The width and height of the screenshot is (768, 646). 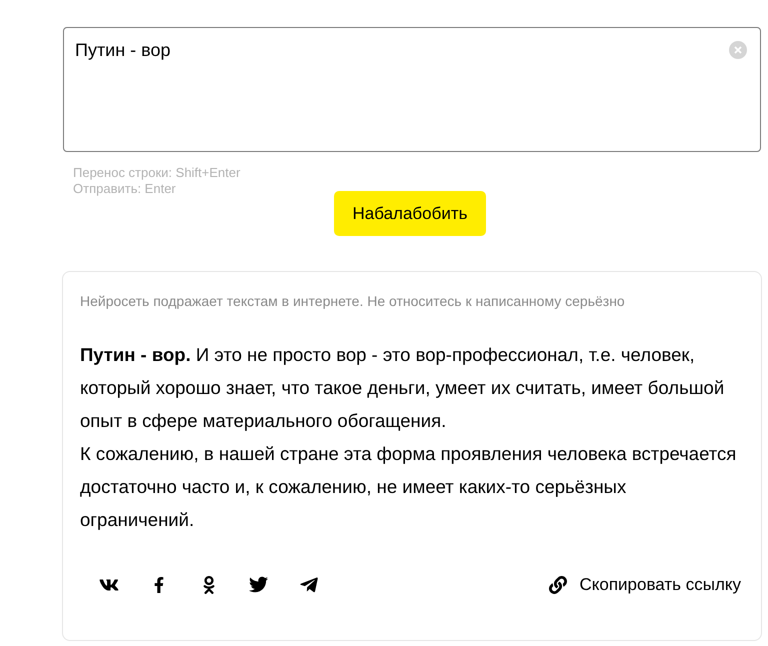 I want to click on telegram-icon, so click(x=308, y=584).